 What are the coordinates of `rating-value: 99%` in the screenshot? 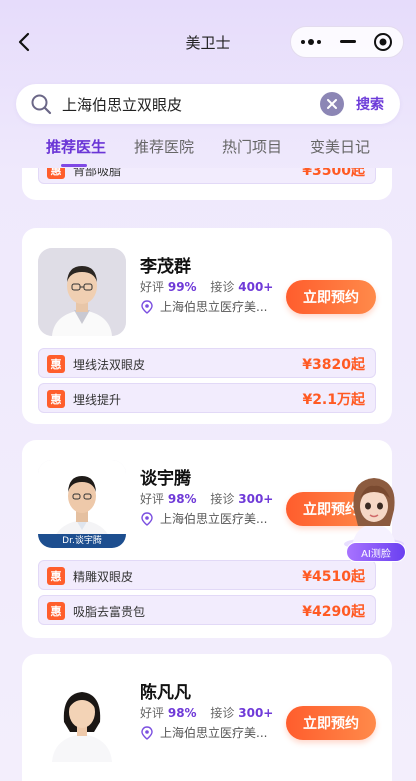 It's located at (182, 287).